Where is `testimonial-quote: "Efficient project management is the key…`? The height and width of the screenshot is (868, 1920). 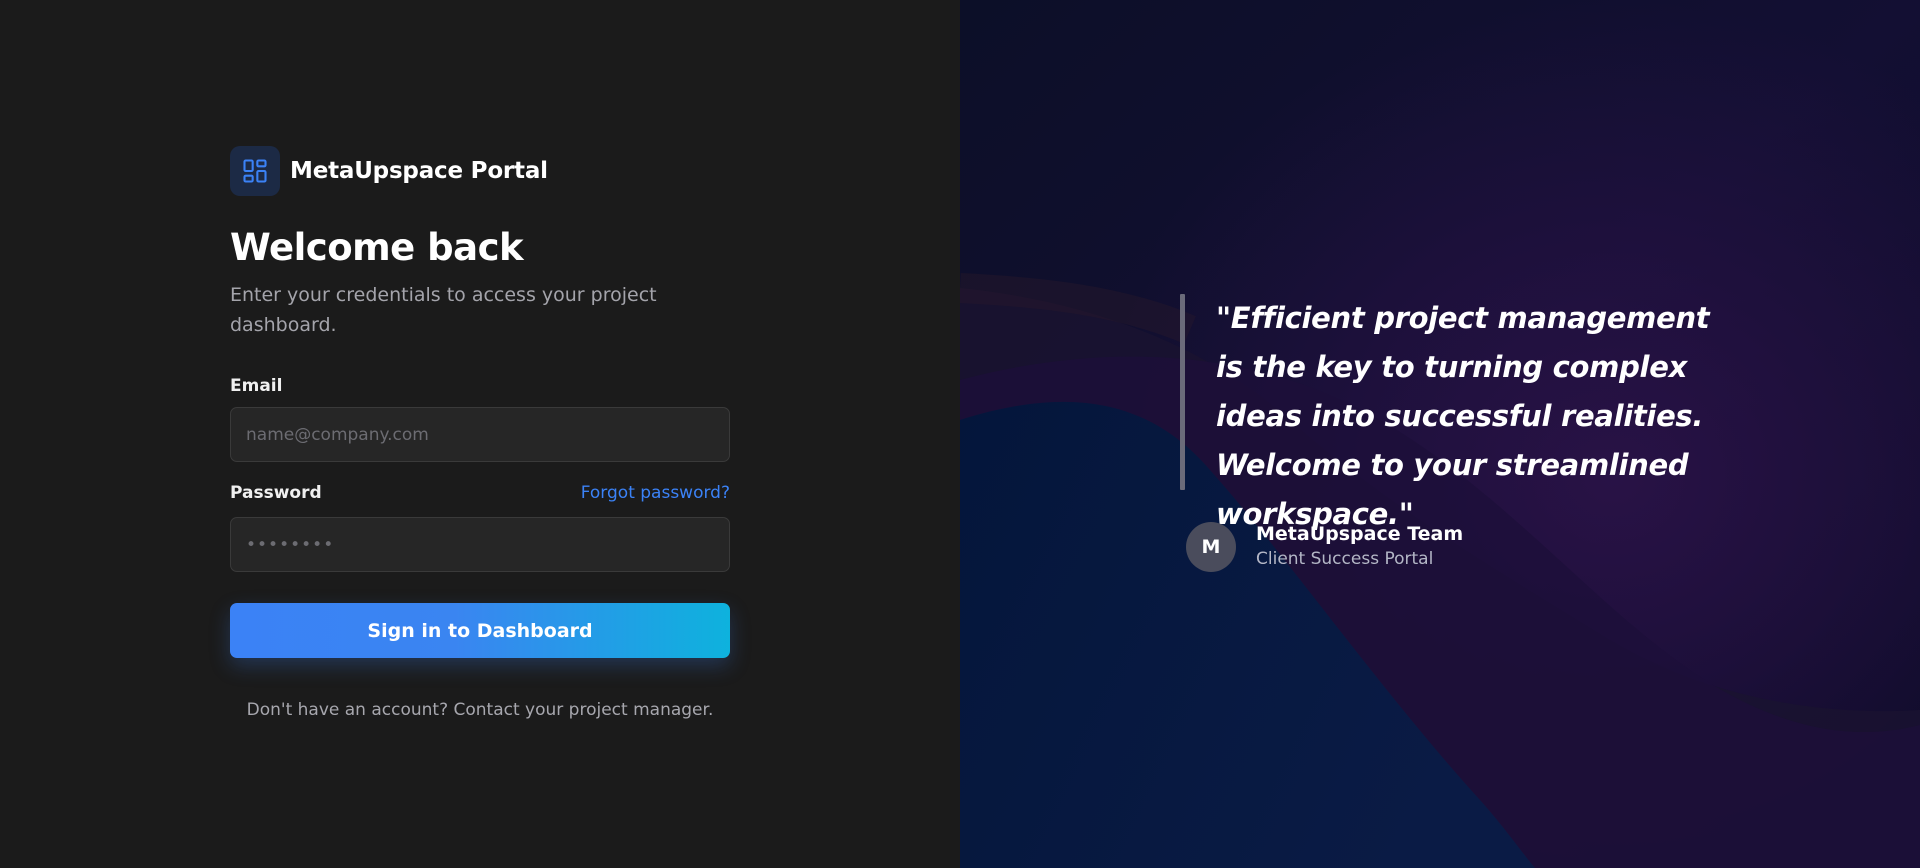 testimonial-quote: "Efficient project management is the key… is located at coordinates (1463, 416).